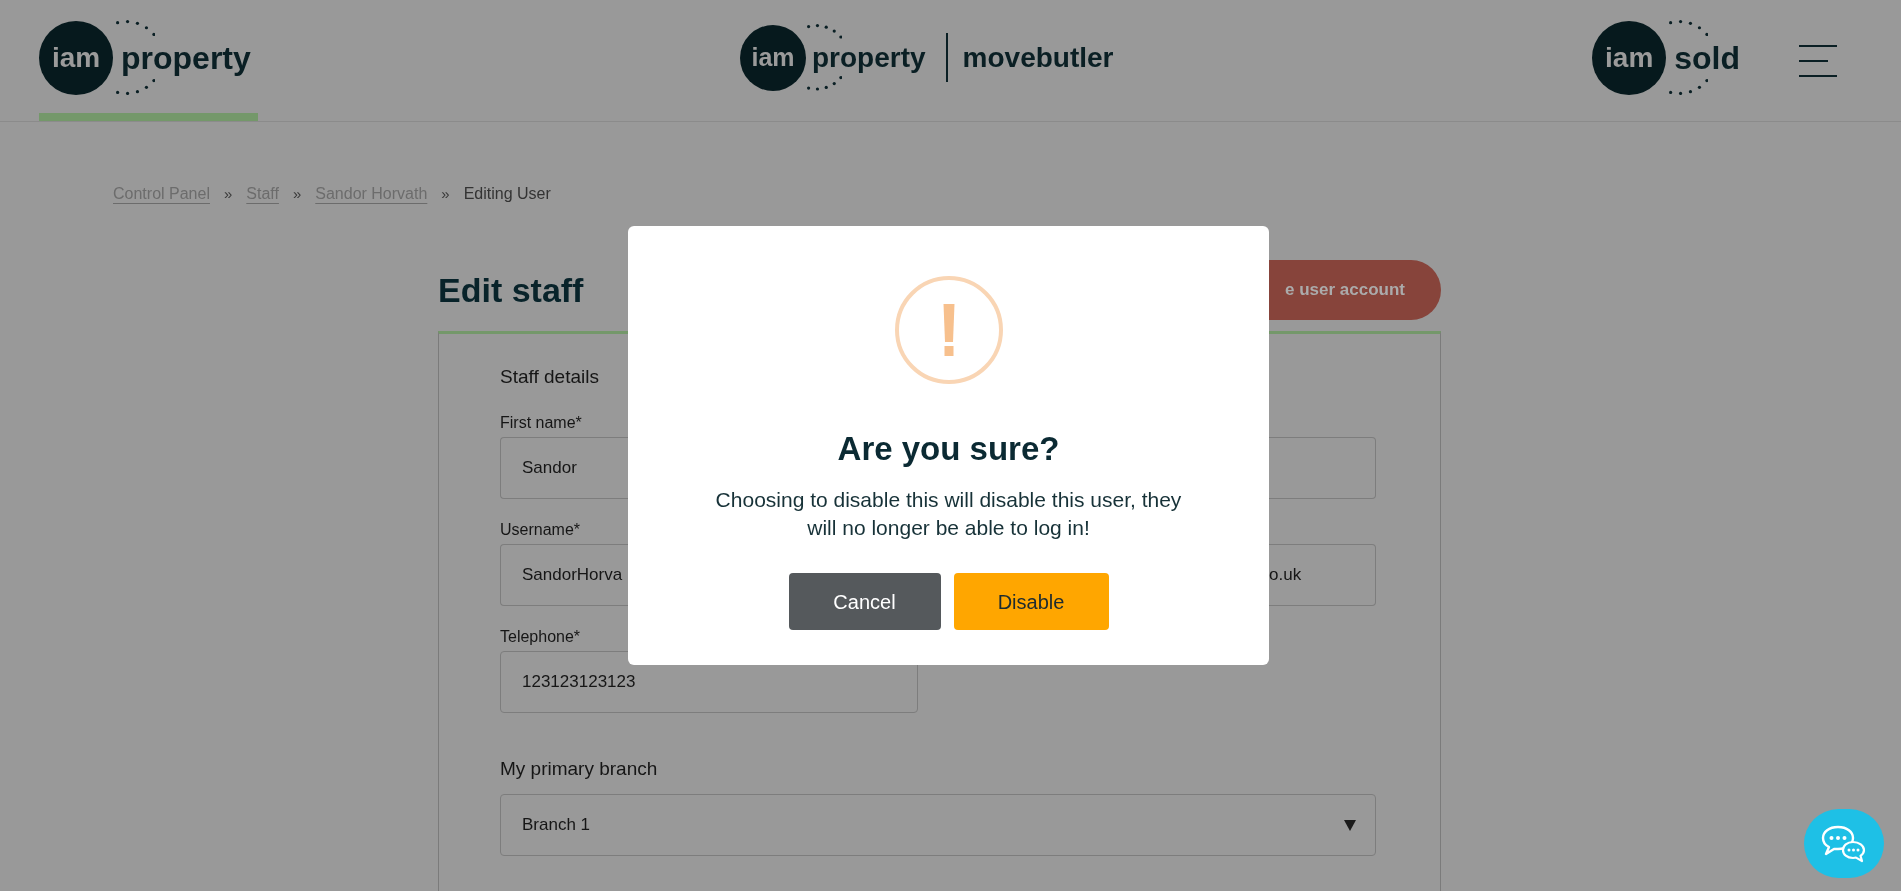 This screenshot has height=891, width=1901. What do you see at coordinates (948, 448) in the screenshot?
I see `dialog-title: Are you sure?` at bounding box center [948, 448].